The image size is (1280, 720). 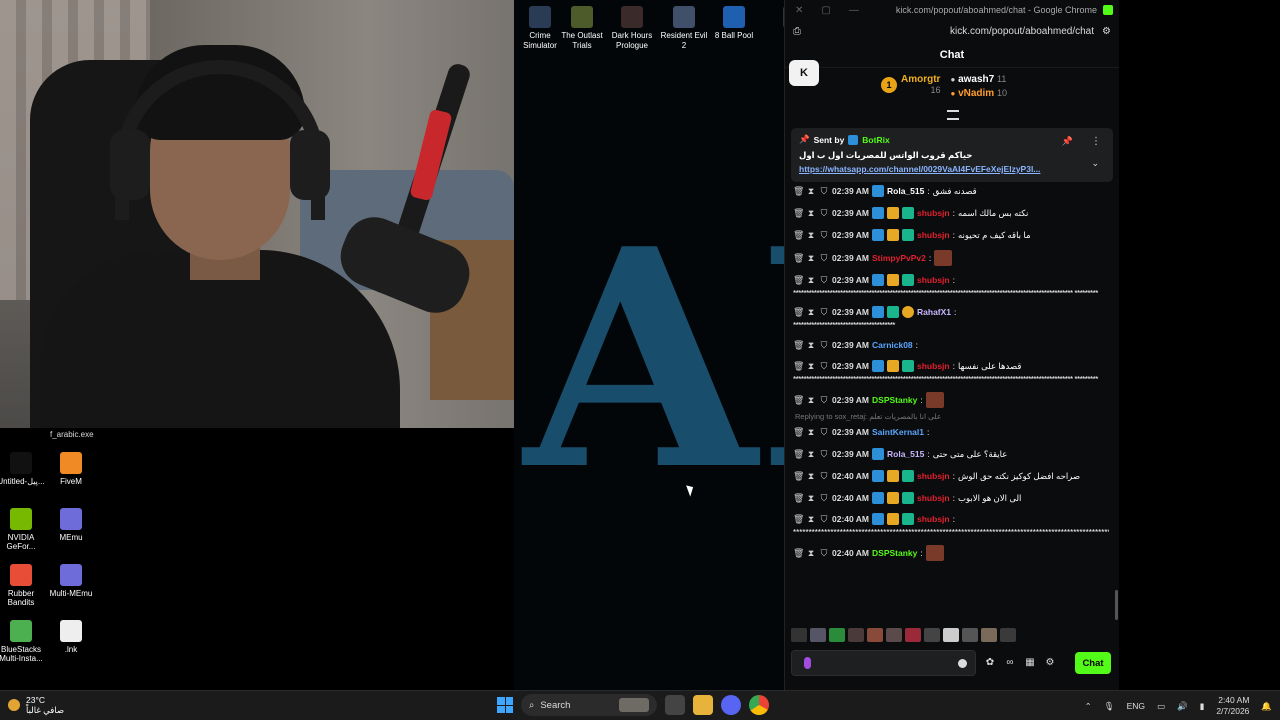 What do you see at coordinates (875, 140) in the screenshot?
I see `bot-name: BotRix` at bounding box center [875, 140].